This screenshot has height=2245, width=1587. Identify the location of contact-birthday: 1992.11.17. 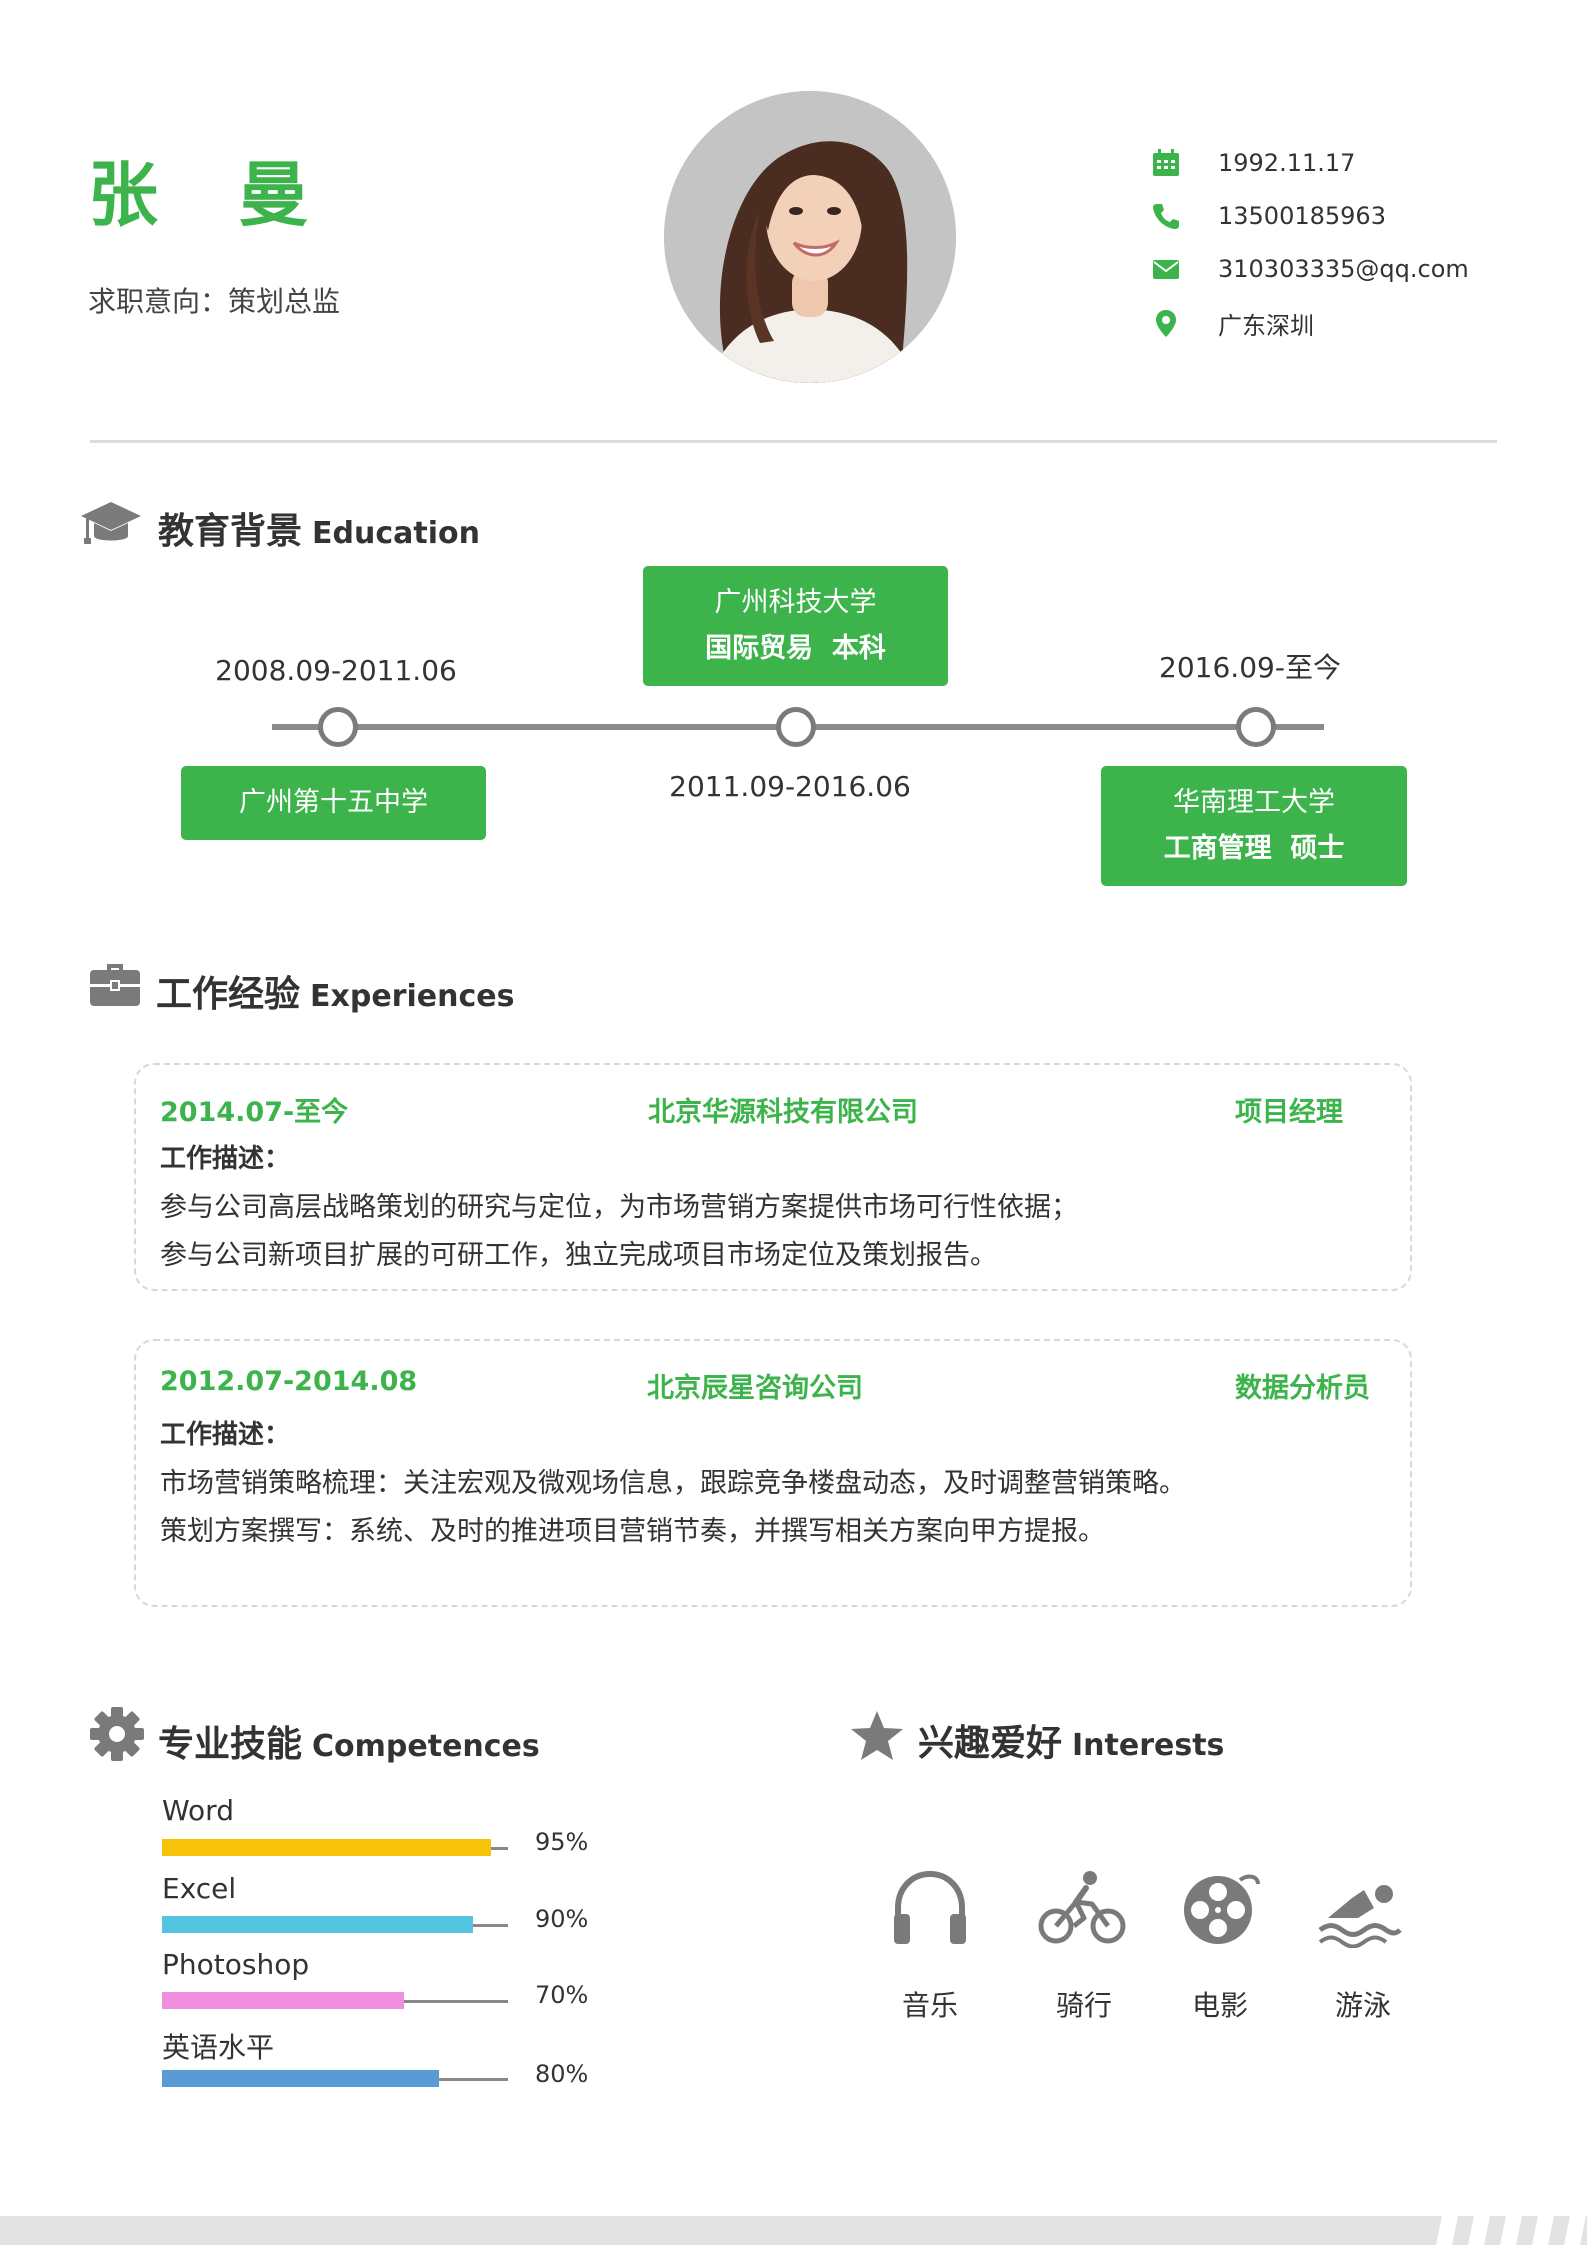
(1251, 163).